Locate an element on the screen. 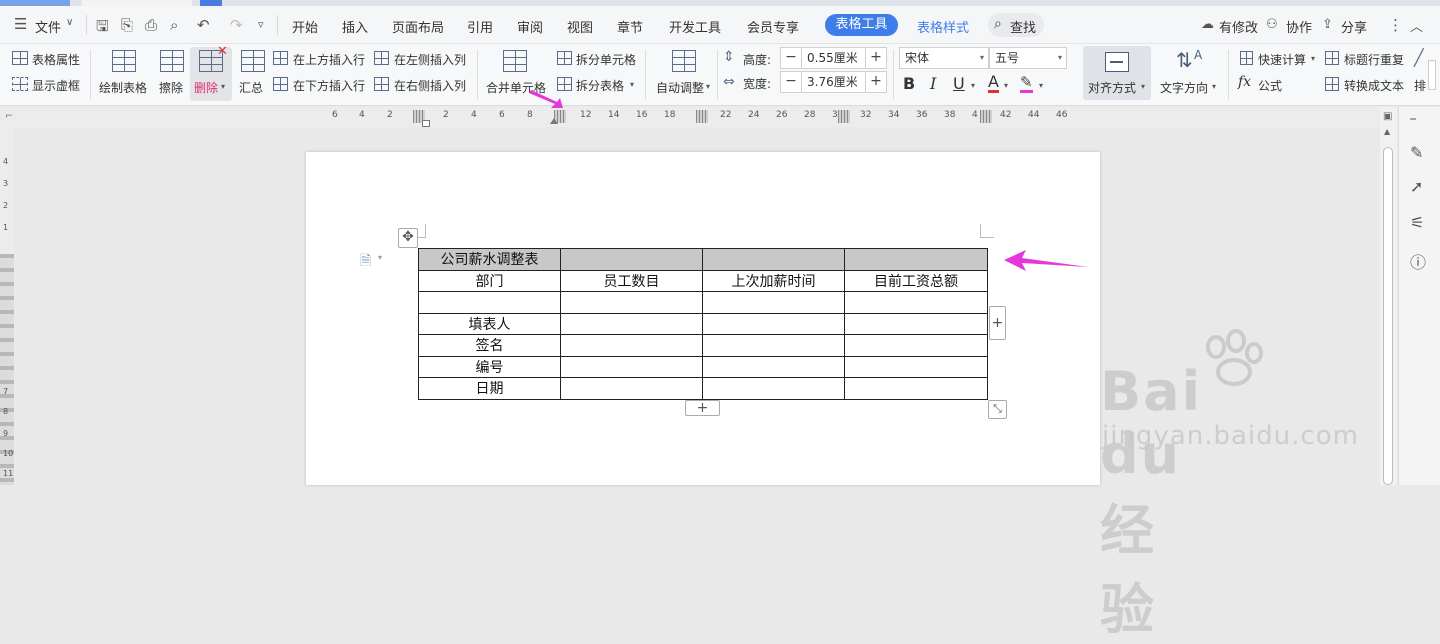  erase-button: 擦除 is located at coordinates (171, 87).